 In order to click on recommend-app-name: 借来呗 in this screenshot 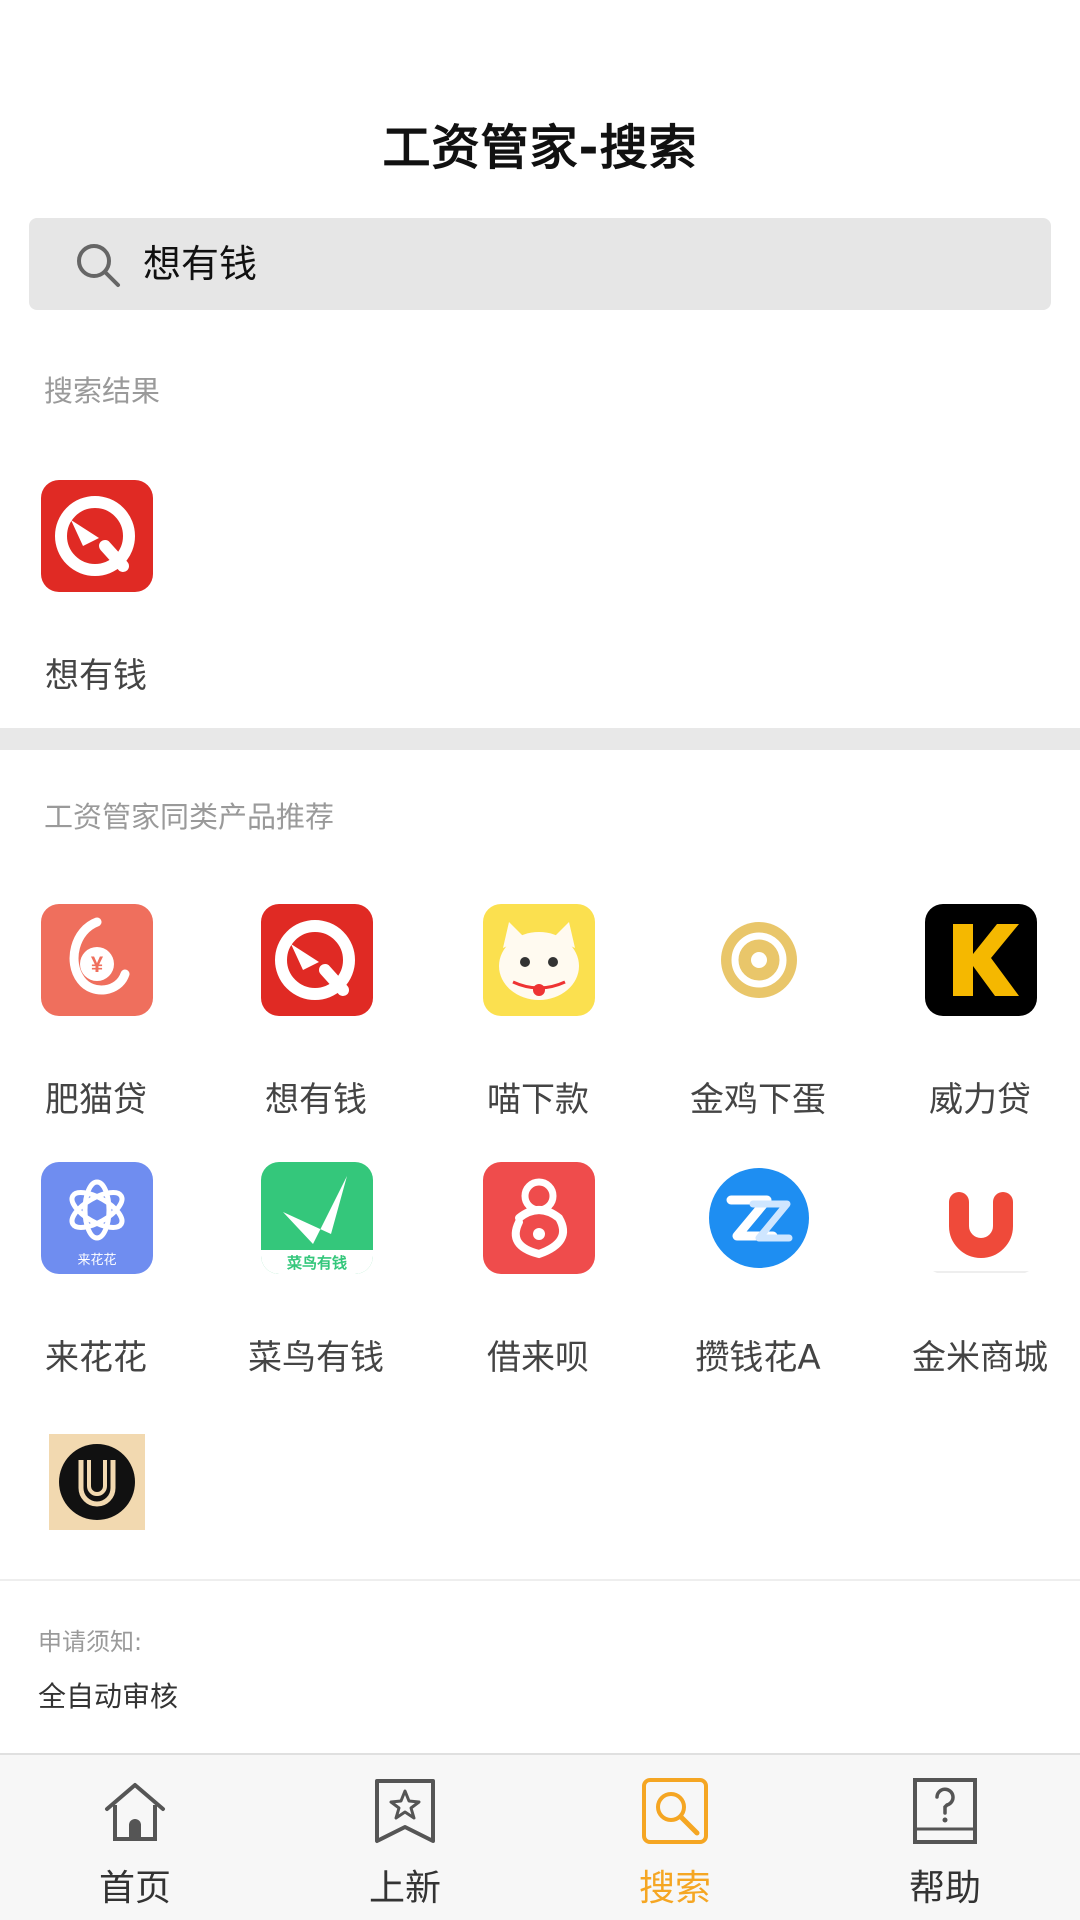, I will do `click(538, 1358)`.